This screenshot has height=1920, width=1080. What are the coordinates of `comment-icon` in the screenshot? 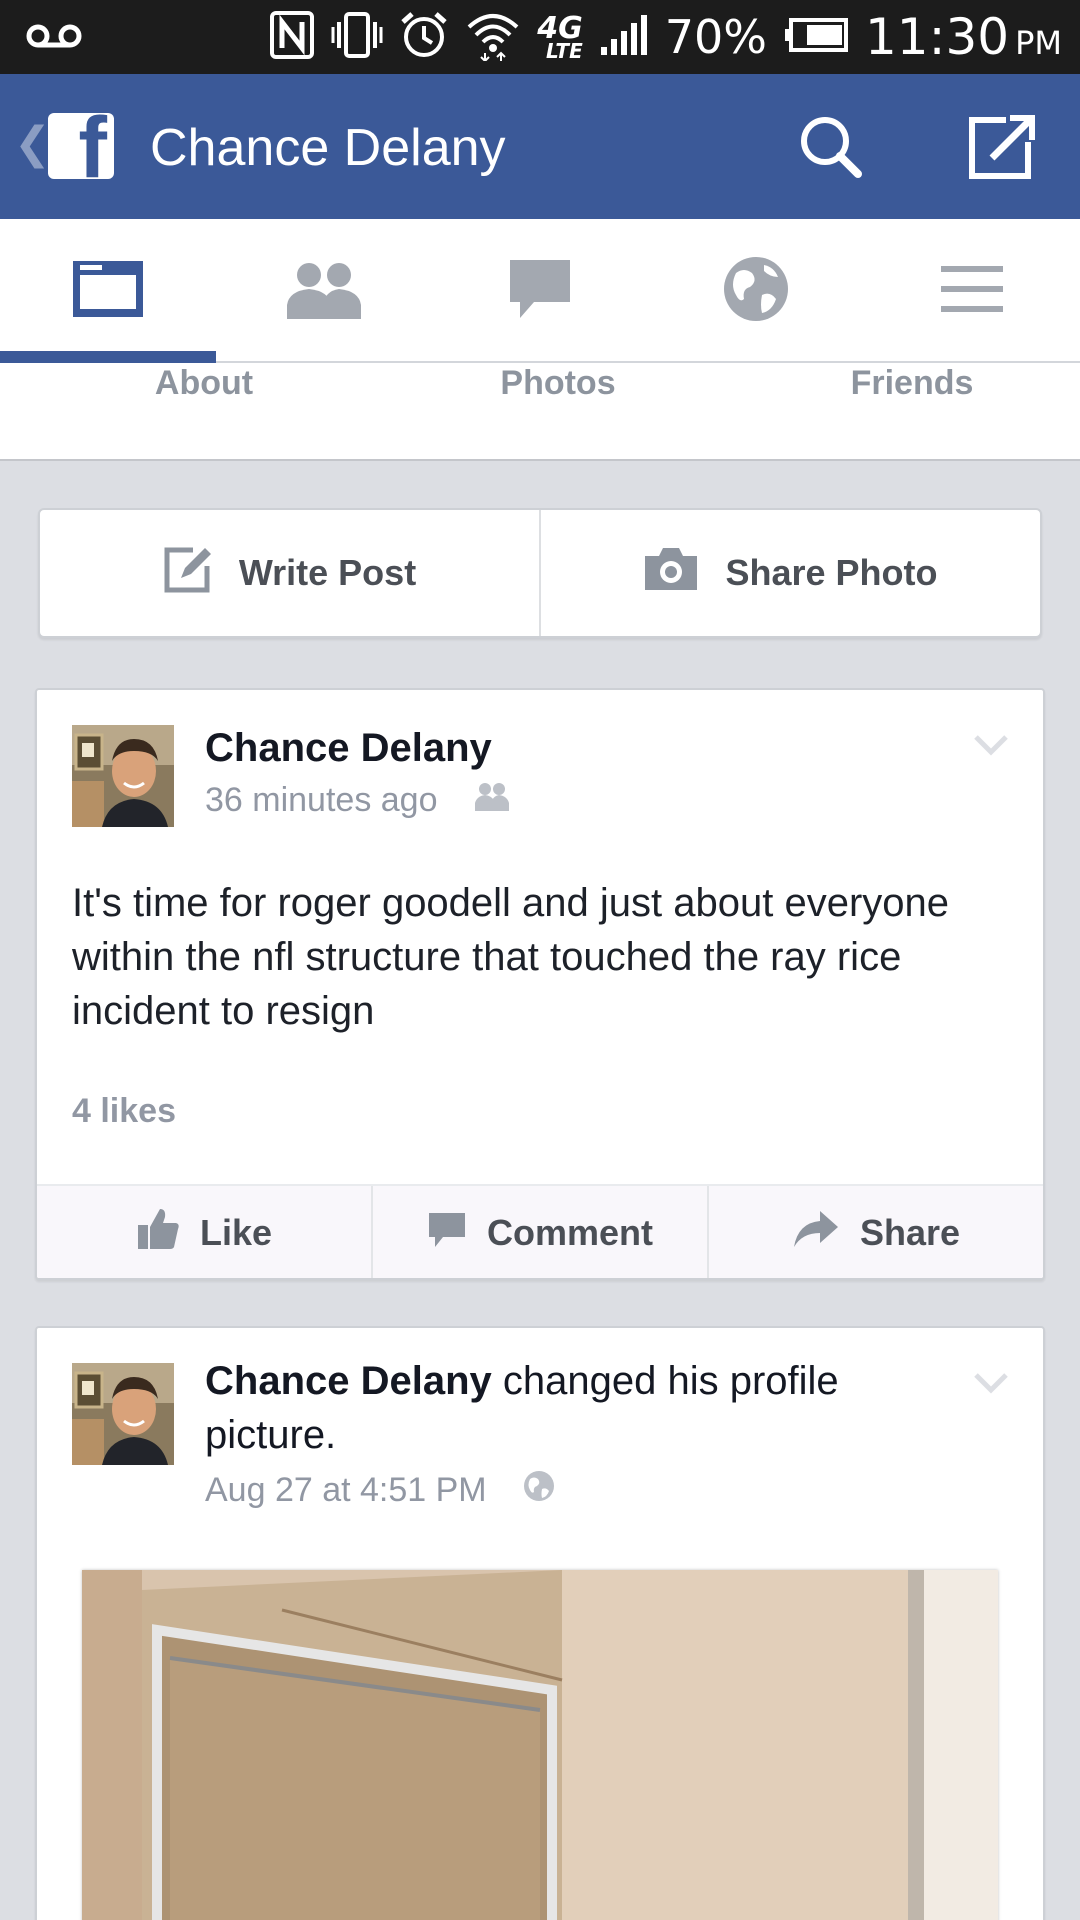 It's located at (447, 1233).